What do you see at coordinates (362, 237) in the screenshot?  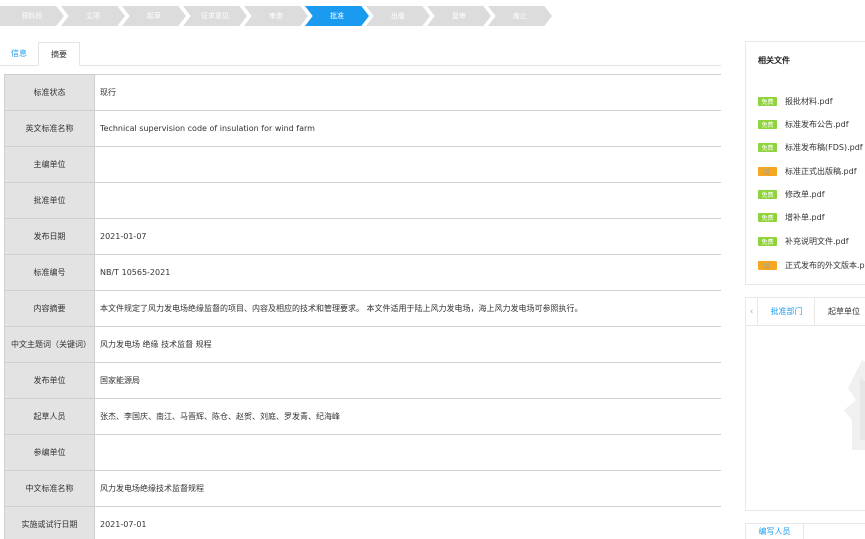 I see `table-row: 发布日期 2021-01-07` at bounding box center [362, 237].